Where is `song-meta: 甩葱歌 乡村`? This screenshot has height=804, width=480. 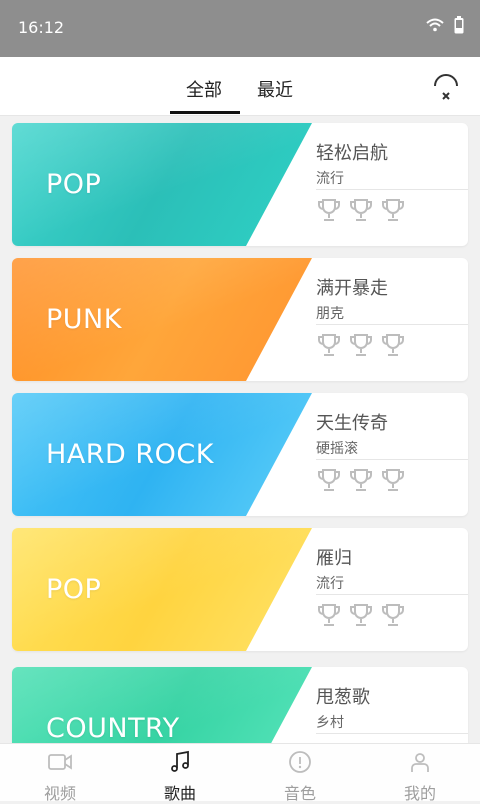 song-meta: 甩葱歌 乡村 is located at coordinates (392, 705).